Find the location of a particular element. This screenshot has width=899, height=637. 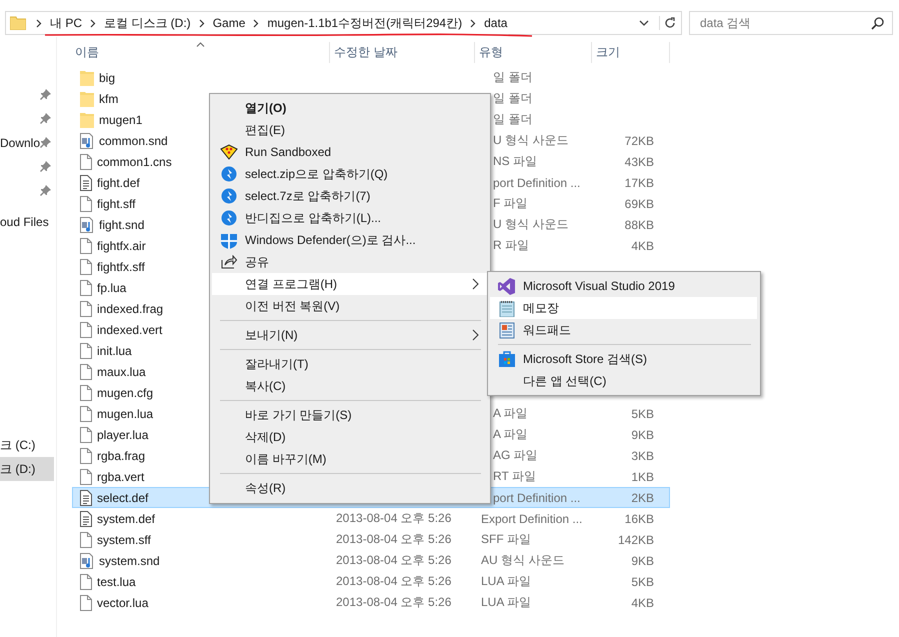

sidebar-item: Downlo is located at coordinates (27, 143).